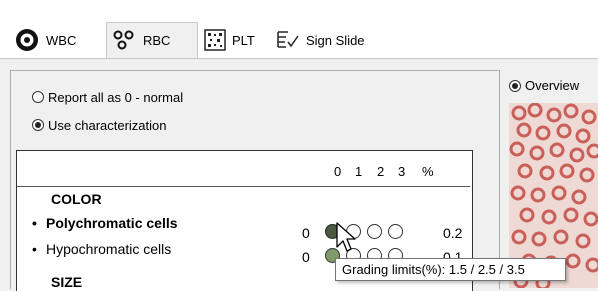 Image resolution: width=598 pixels, height=291 pixels. I want to click on overview-option: Overview, so click(544, 85).